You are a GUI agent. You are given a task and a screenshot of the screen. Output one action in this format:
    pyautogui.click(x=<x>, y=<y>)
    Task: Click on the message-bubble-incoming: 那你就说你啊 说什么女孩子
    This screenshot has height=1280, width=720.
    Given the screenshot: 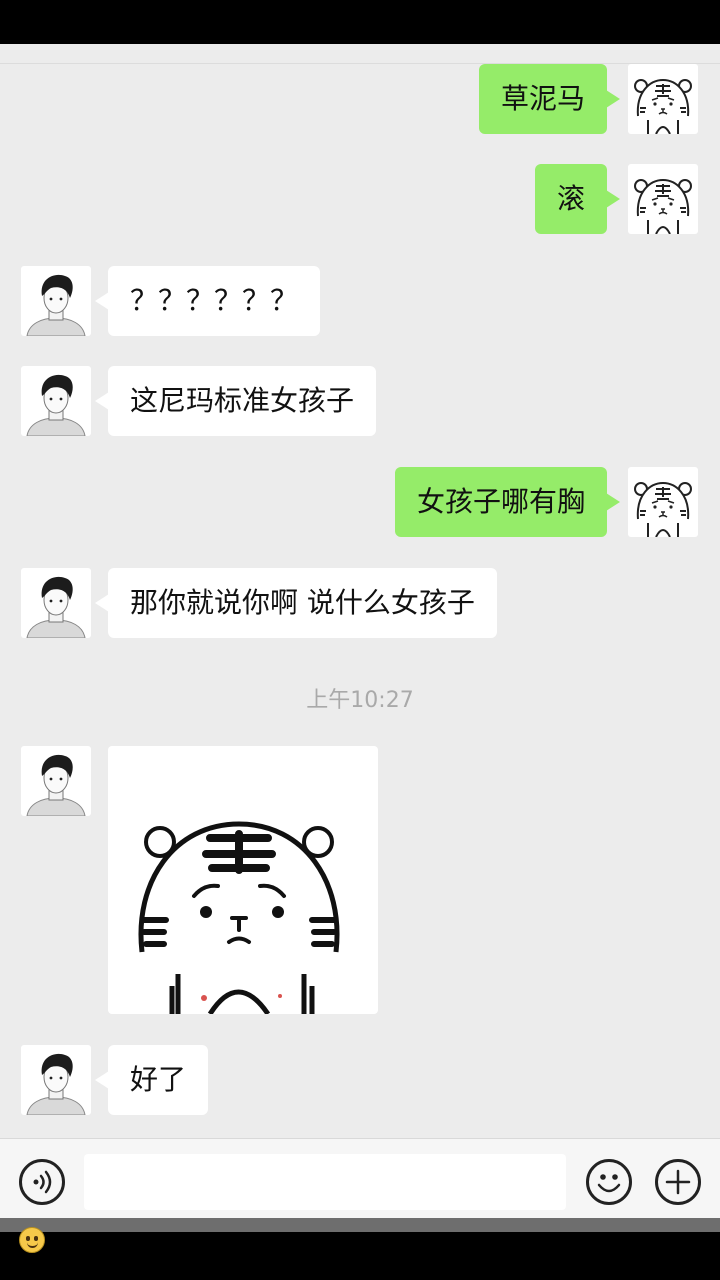 What is the action you would take?
    pyautogui.click(x=296, y=603)
    